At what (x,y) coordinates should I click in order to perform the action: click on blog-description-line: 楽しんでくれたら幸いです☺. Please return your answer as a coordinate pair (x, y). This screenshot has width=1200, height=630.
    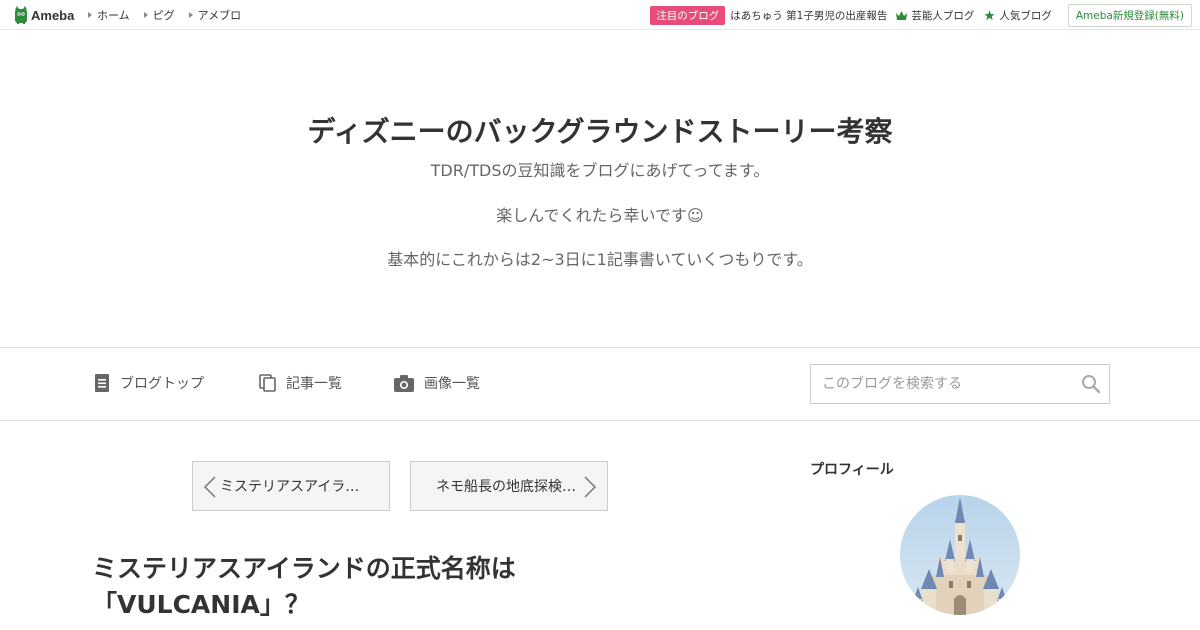
    Looking at the image, I should click on (600, 215).